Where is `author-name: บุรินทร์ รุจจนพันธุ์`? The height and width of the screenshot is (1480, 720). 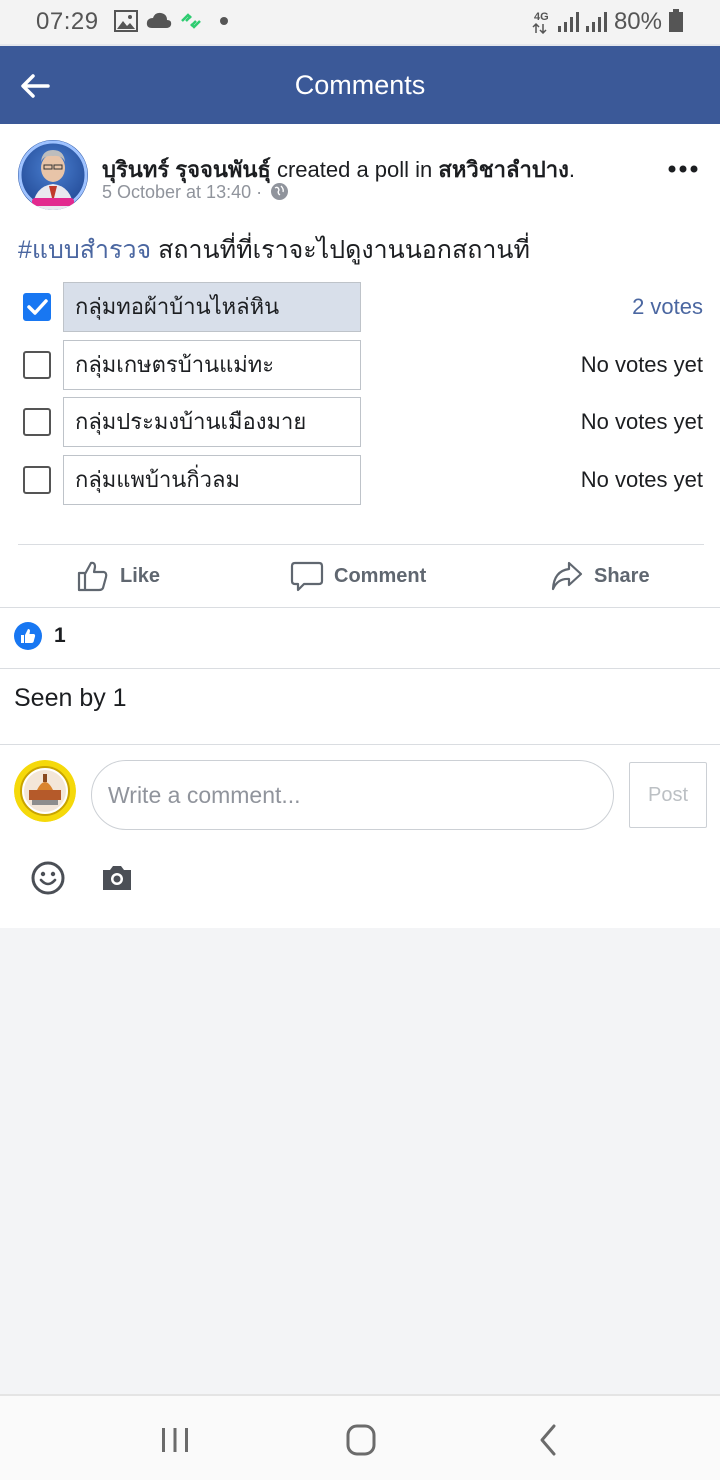
author-name: บุรินทร์ รุจจนพันธุ์ is located at coordinates (186, 169).